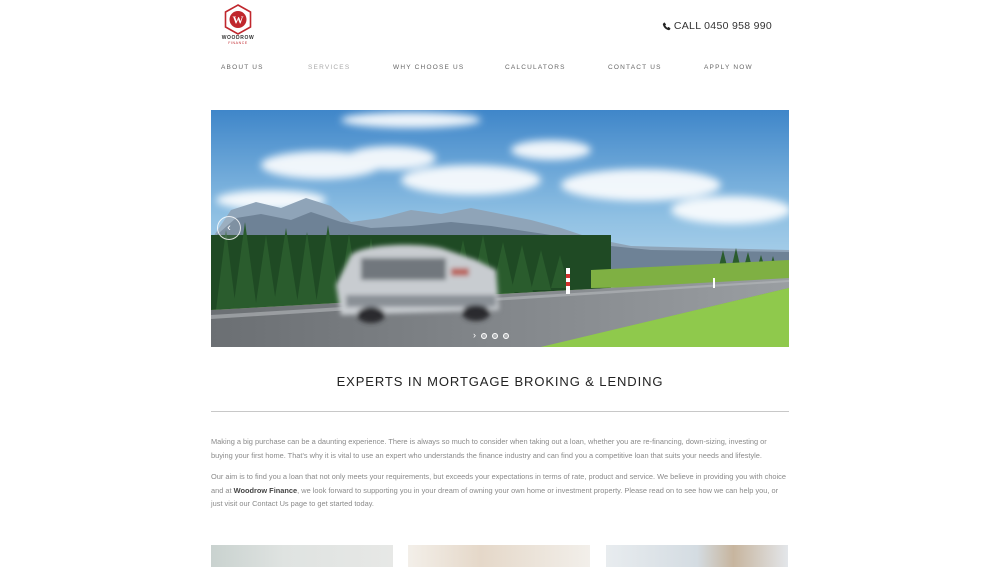  I want to click on chevron-left-icon: ‹, so click(229, 228).